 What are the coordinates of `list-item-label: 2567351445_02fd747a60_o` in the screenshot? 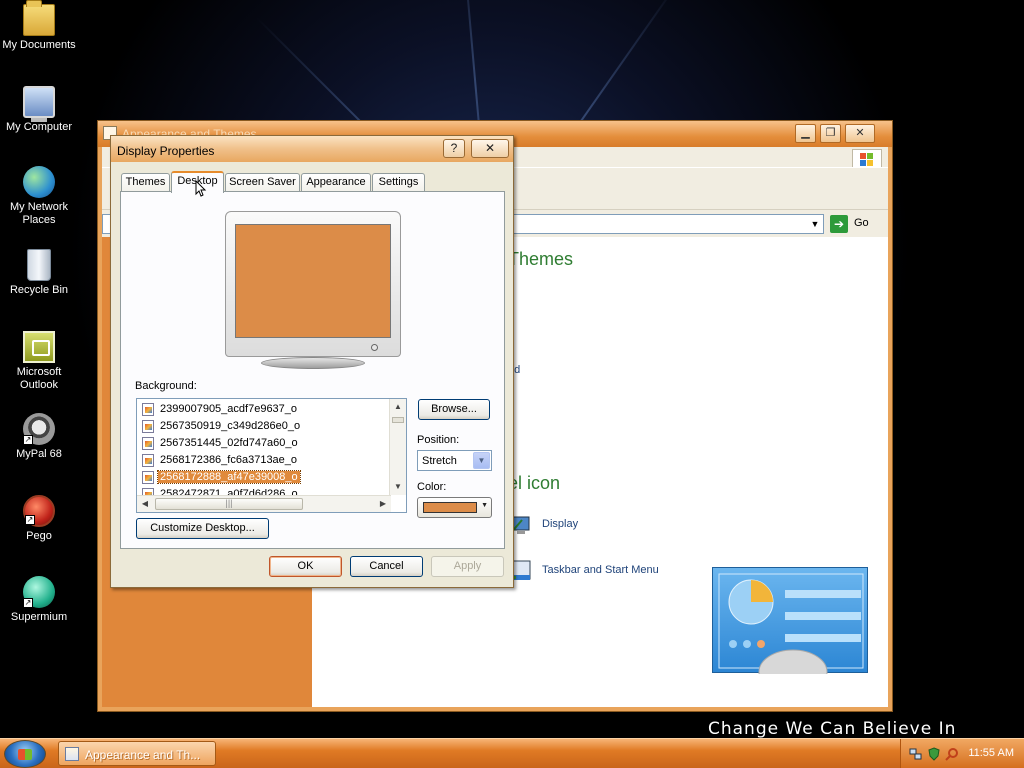 It's located at (229, 443).